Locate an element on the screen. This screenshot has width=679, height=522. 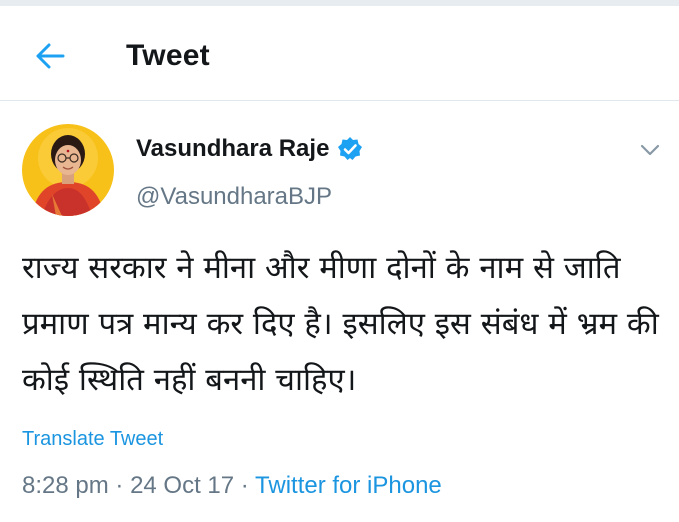
avatar is located at coordinates (68, 170).